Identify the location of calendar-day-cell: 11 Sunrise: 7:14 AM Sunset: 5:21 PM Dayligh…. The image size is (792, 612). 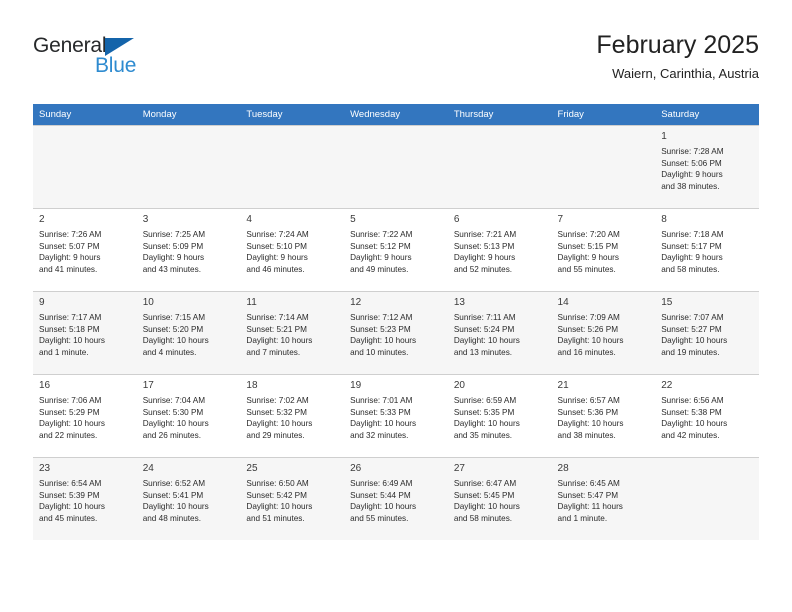
(292, 333).